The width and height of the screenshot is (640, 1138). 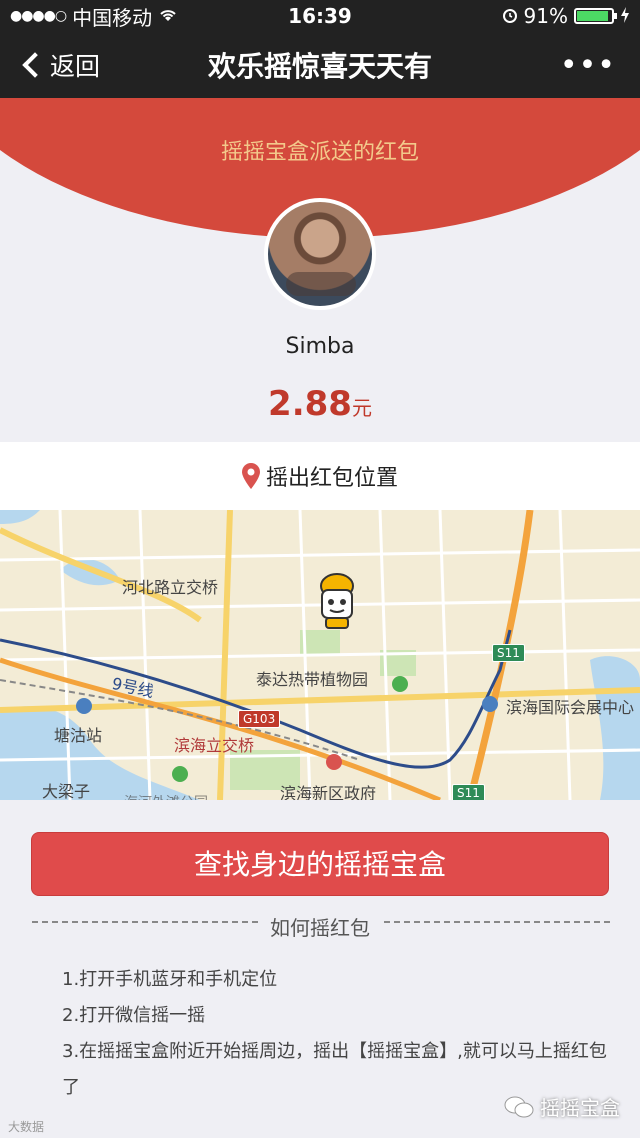 I want to click on government-icon, so click(x=334, y=762).